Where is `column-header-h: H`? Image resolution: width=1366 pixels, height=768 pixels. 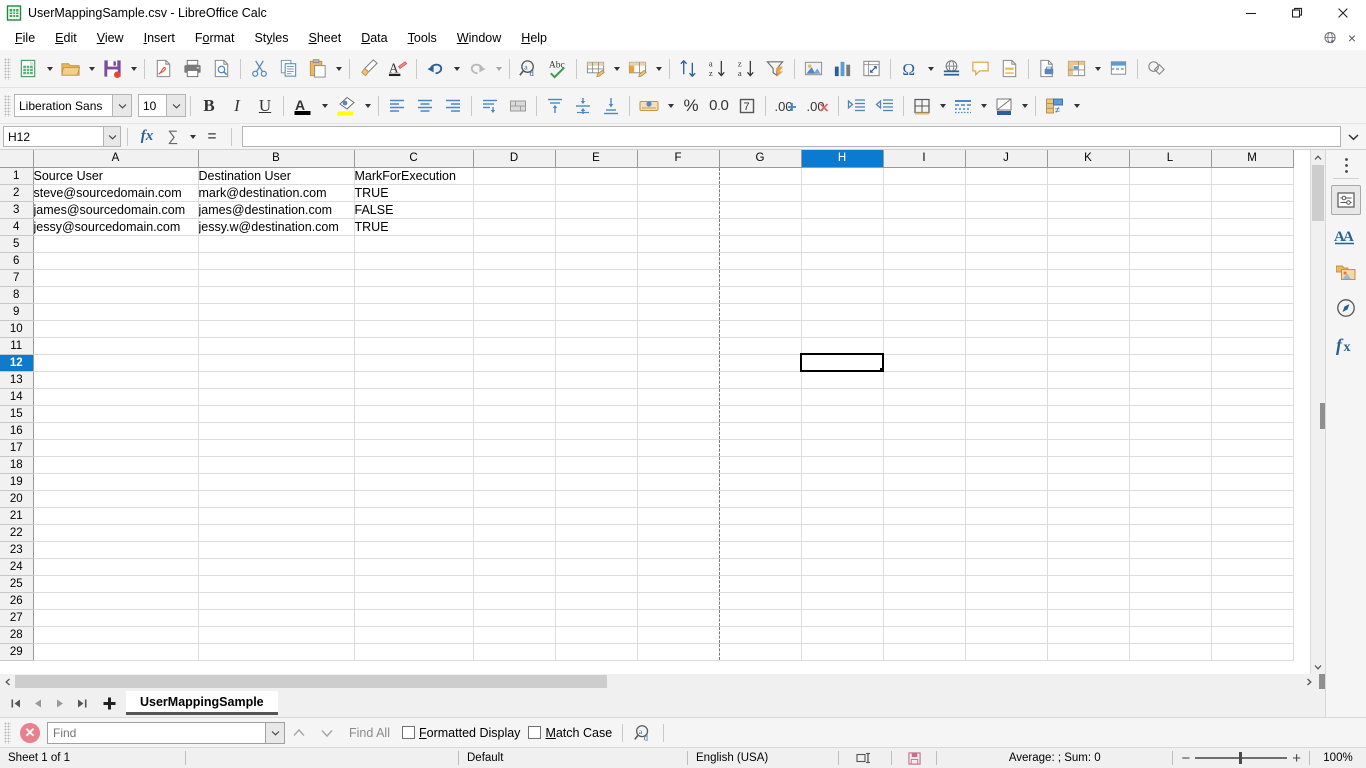
column-header-h: H is located at coordinates (842, 159).